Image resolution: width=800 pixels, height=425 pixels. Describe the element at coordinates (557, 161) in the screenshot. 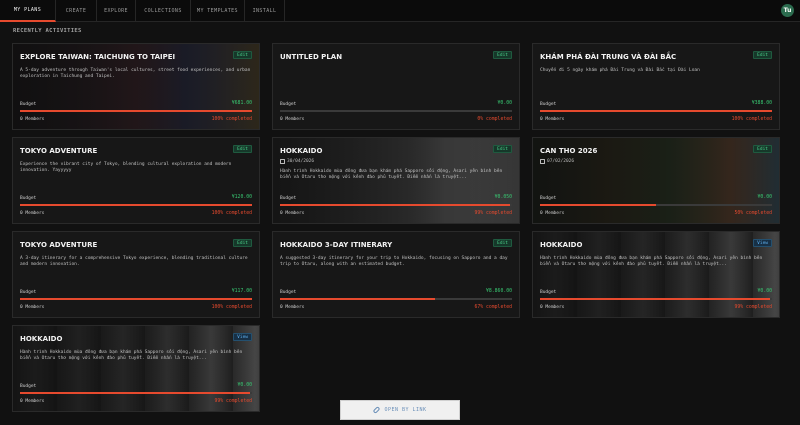

I see `plan-date: 07/02/2026` at that location.